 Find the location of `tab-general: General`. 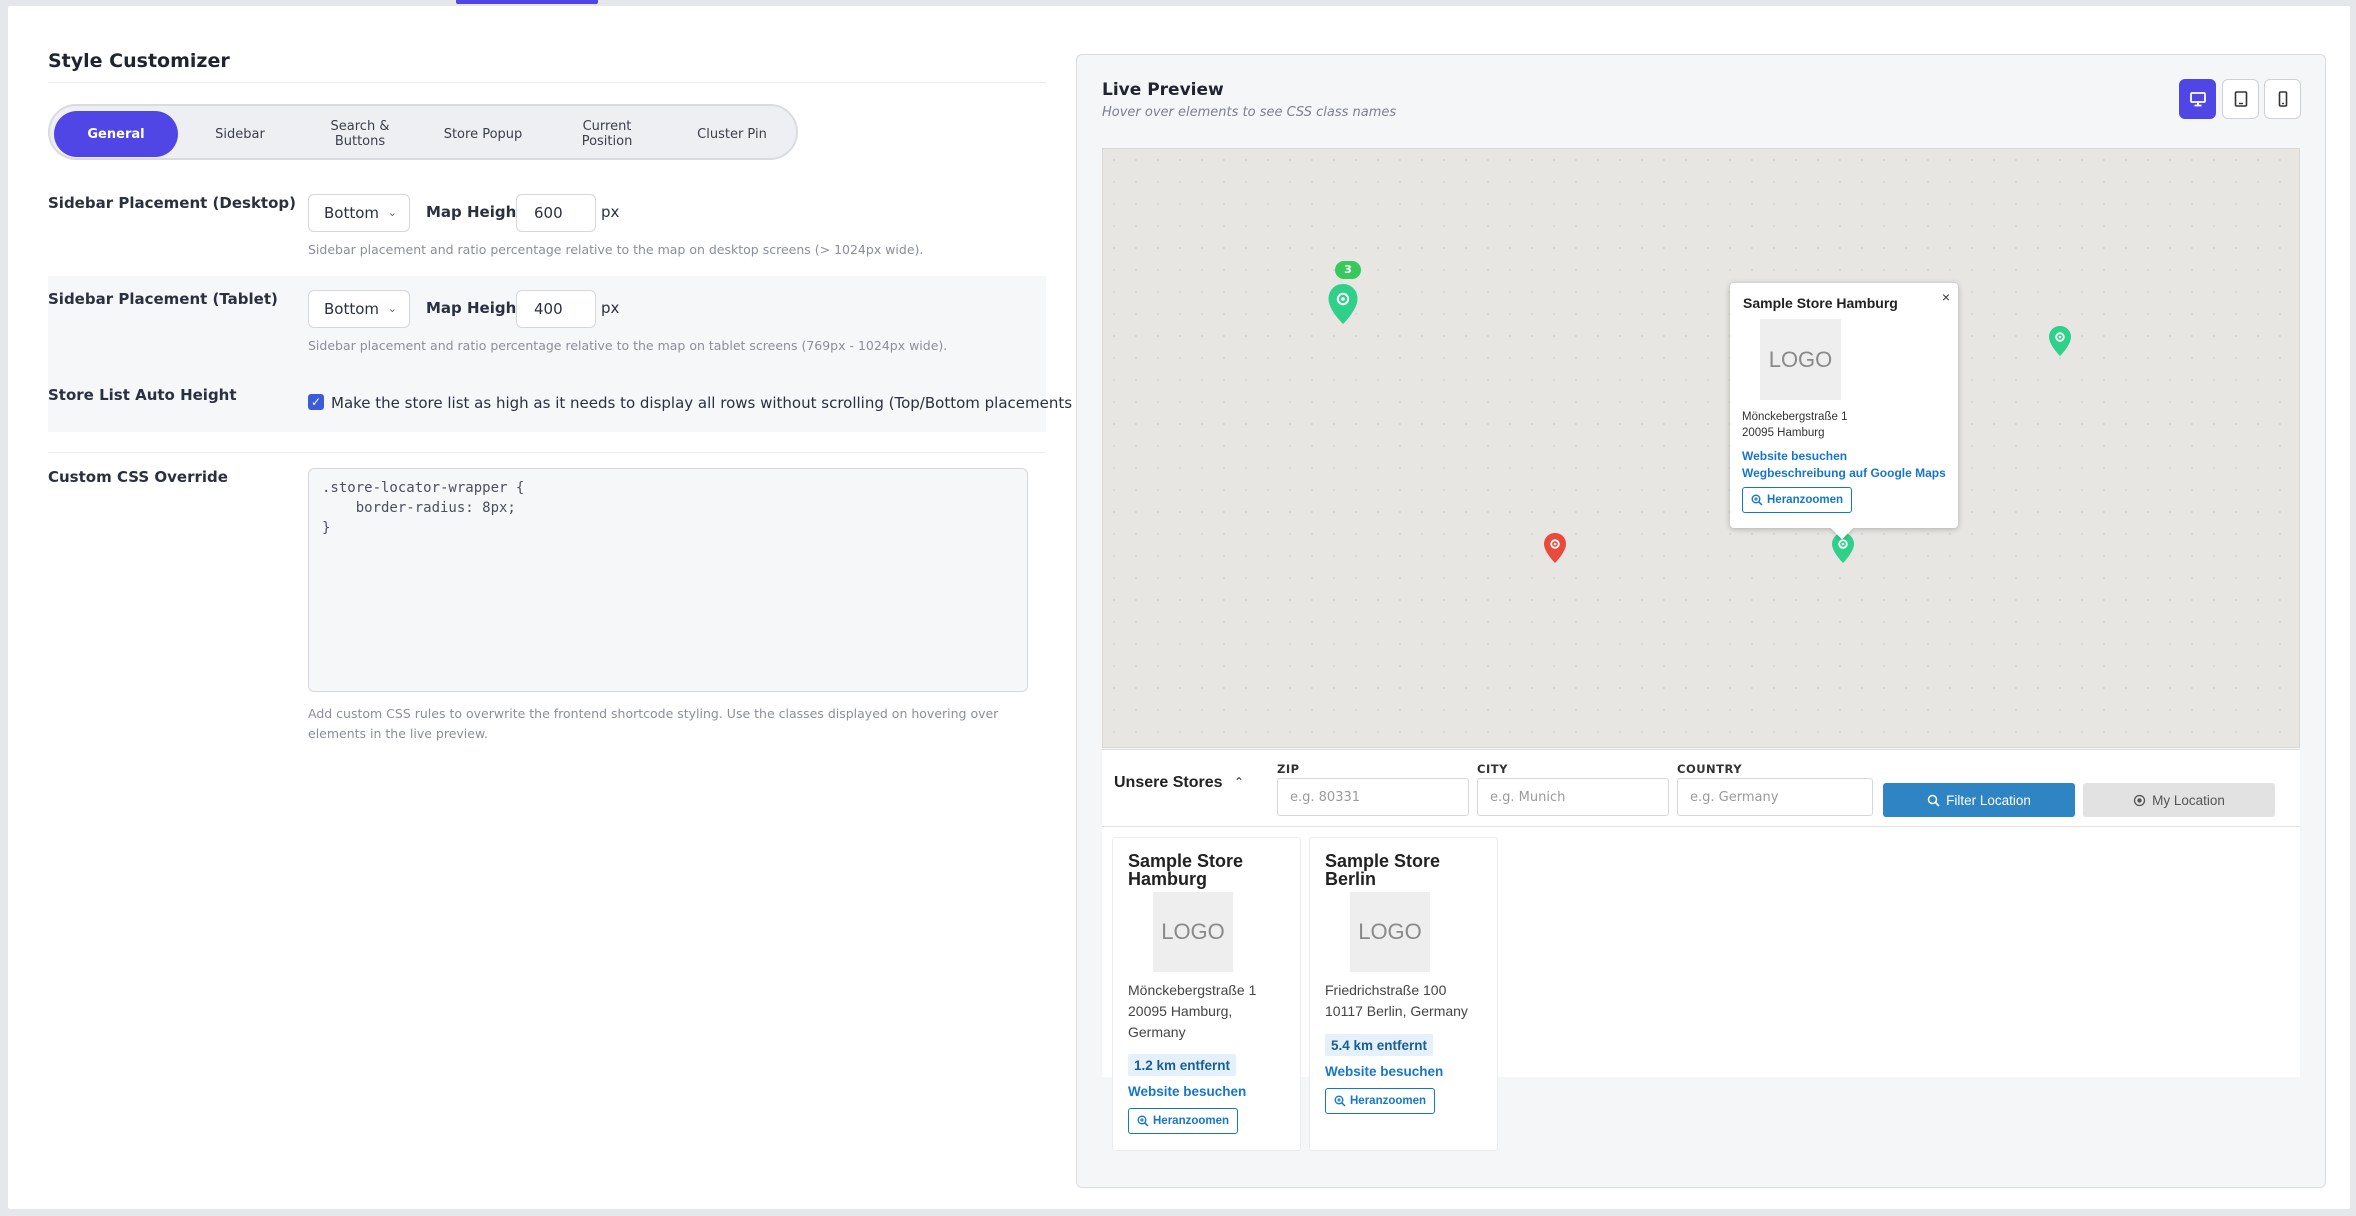

tab-general: General is located at coordinates (116, 134).